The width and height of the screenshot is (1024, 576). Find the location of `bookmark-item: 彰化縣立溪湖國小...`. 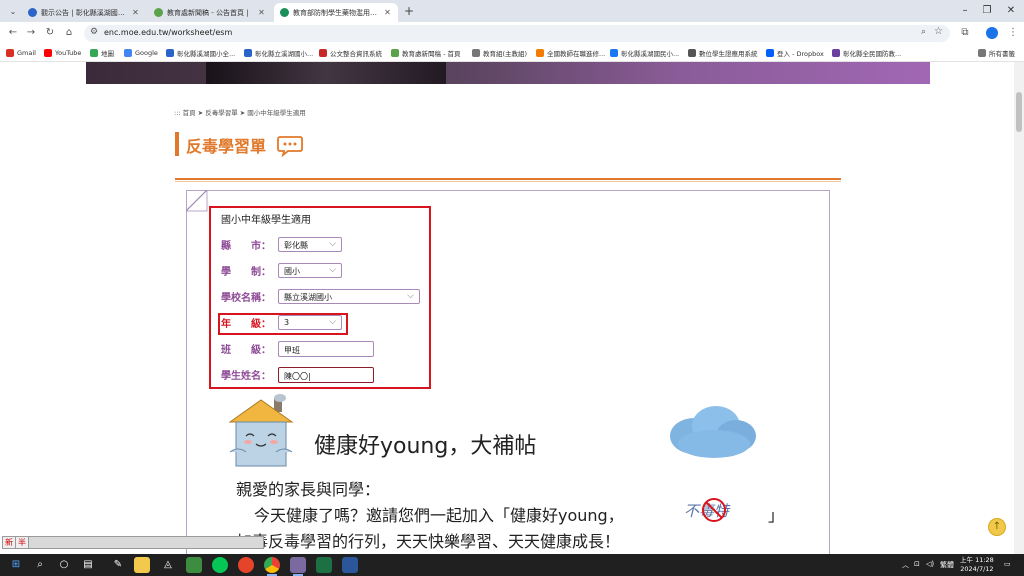

bookmark-item: 彰化縣立溪湖國小... is located at coordinates (278, 53).